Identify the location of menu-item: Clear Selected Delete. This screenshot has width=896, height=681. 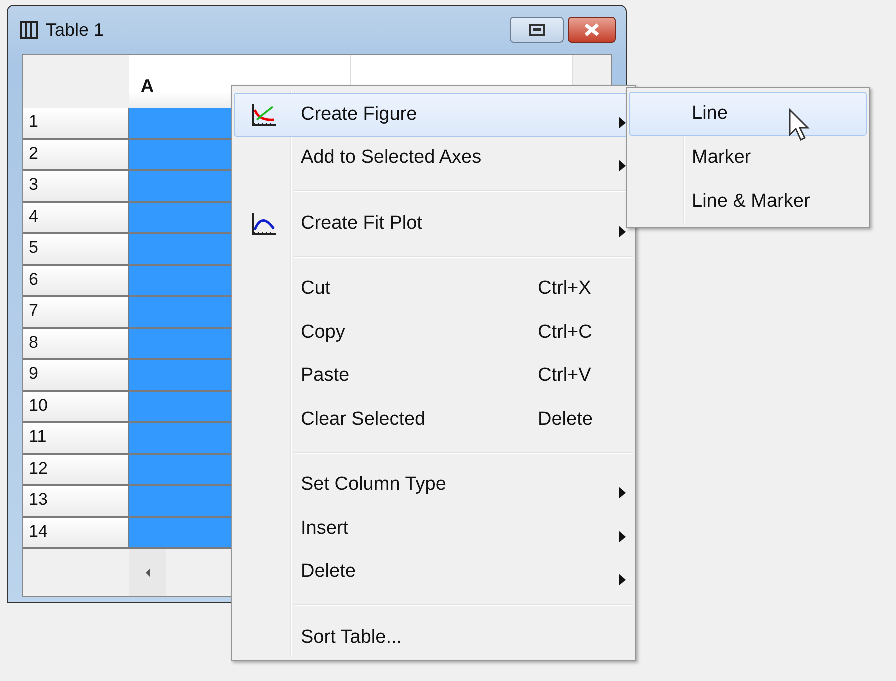
(433, 420).